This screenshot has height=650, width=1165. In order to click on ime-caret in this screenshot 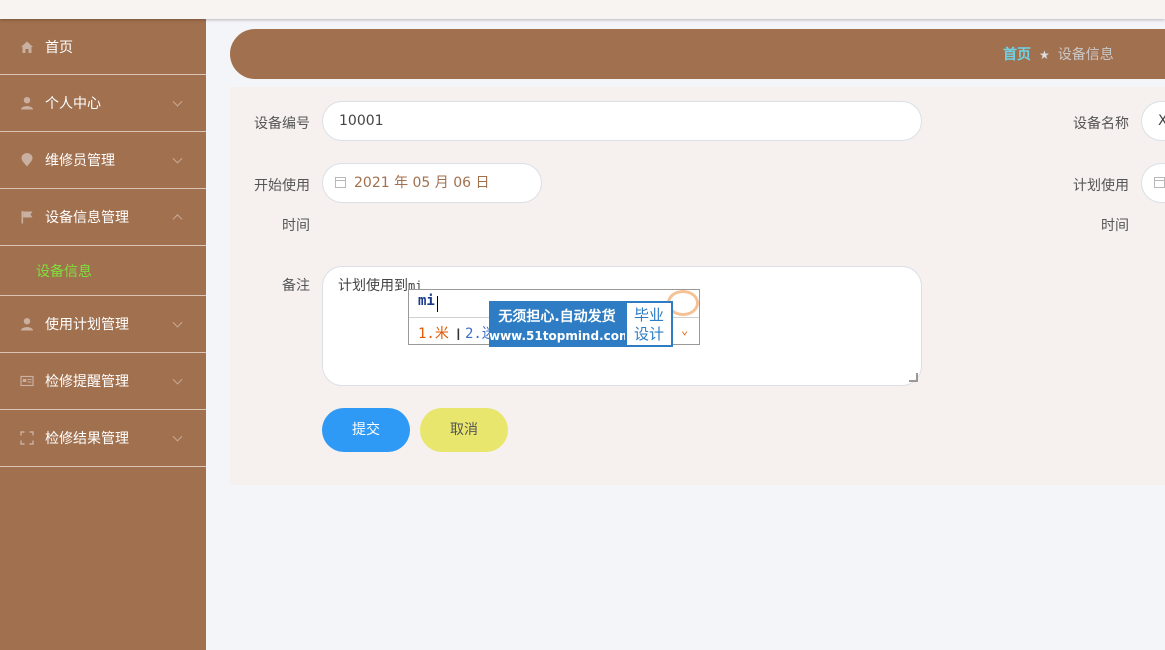, I will do `click(437, 304)`.